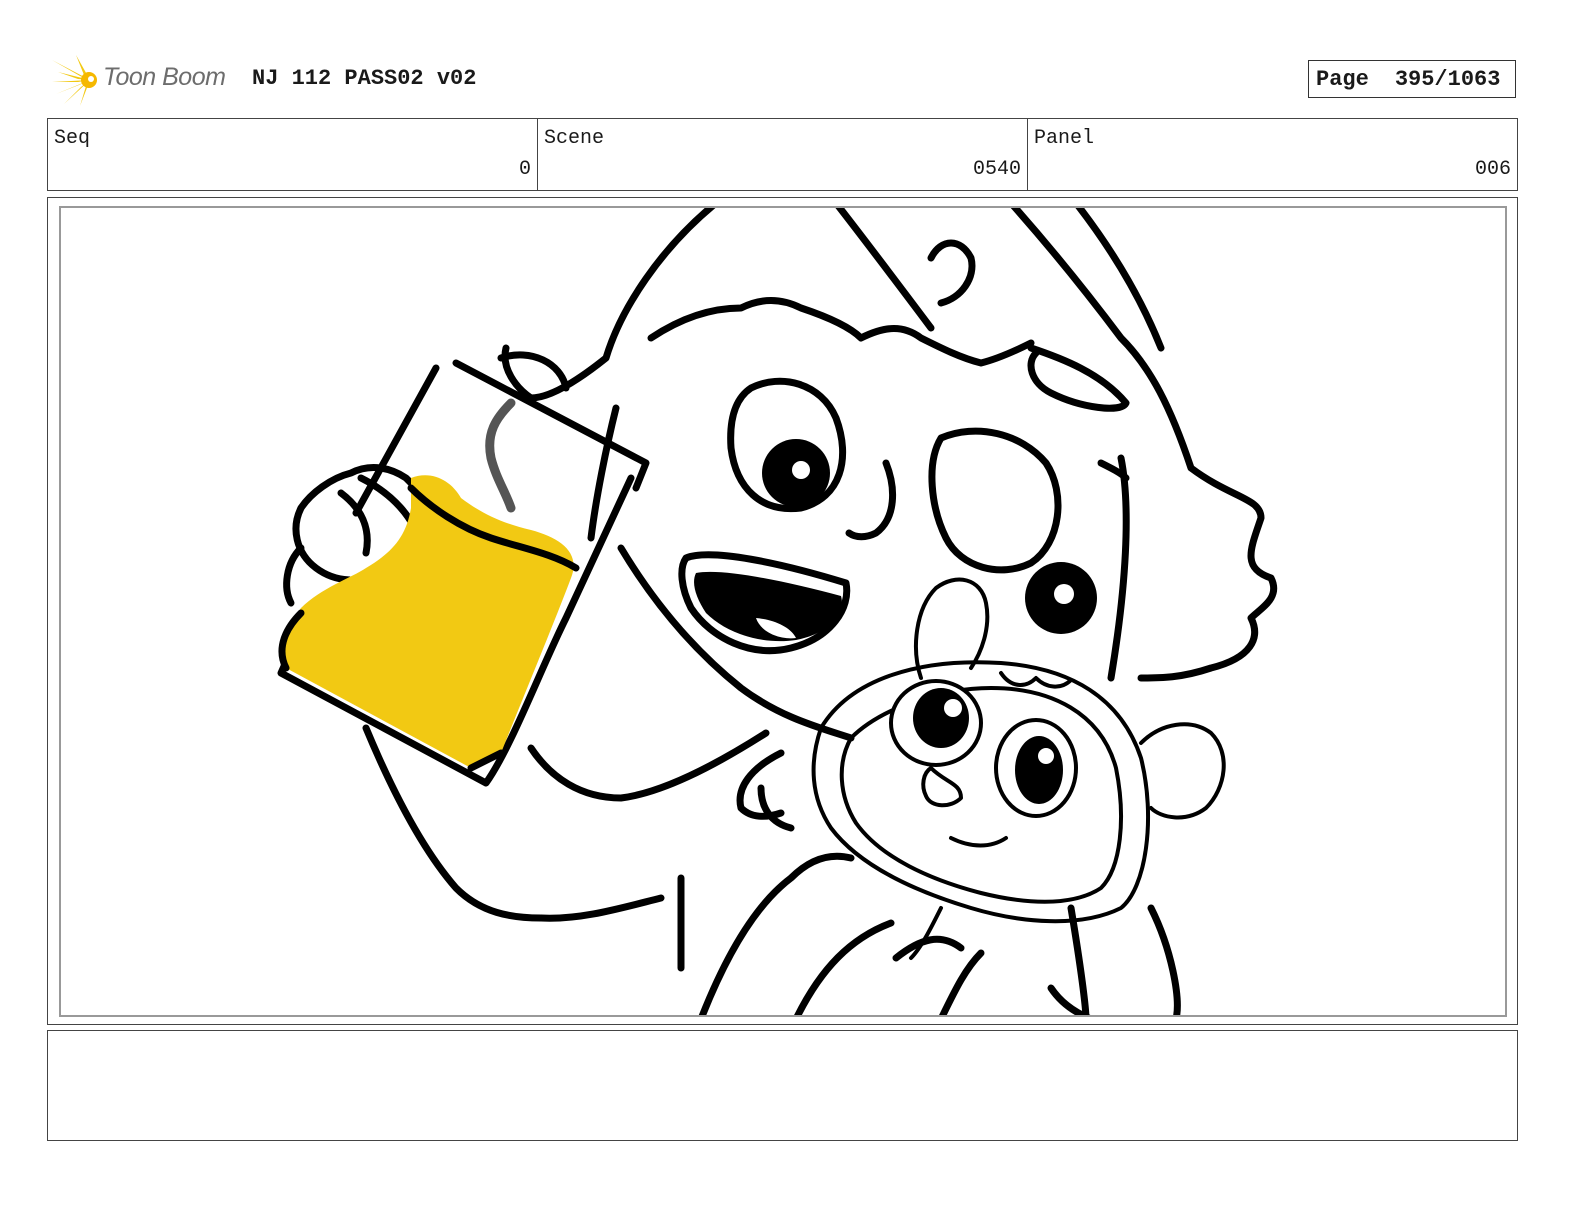 Image resolution: width=1584 pixels, height=1224 pixels. I want to click on seq-value: 0, so click(524, 169).